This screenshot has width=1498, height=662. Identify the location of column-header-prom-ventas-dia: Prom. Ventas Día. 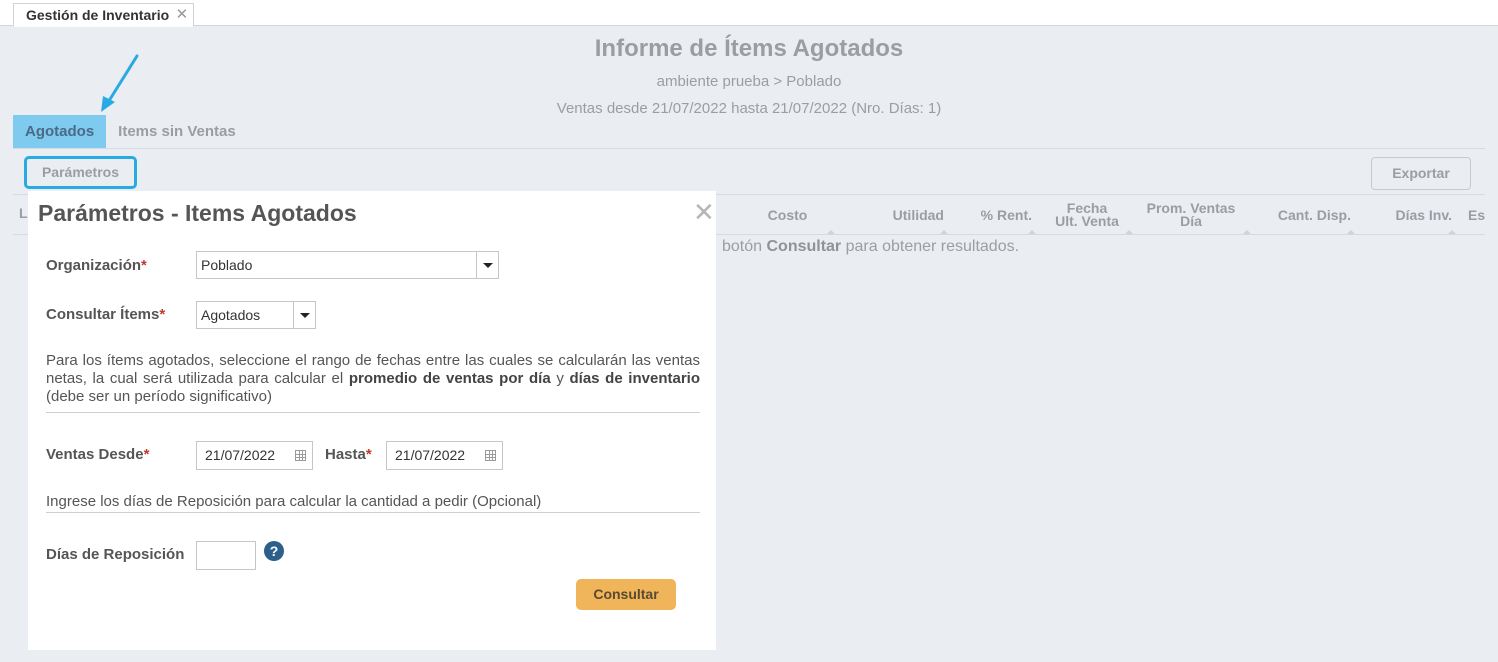
(1193, 216).